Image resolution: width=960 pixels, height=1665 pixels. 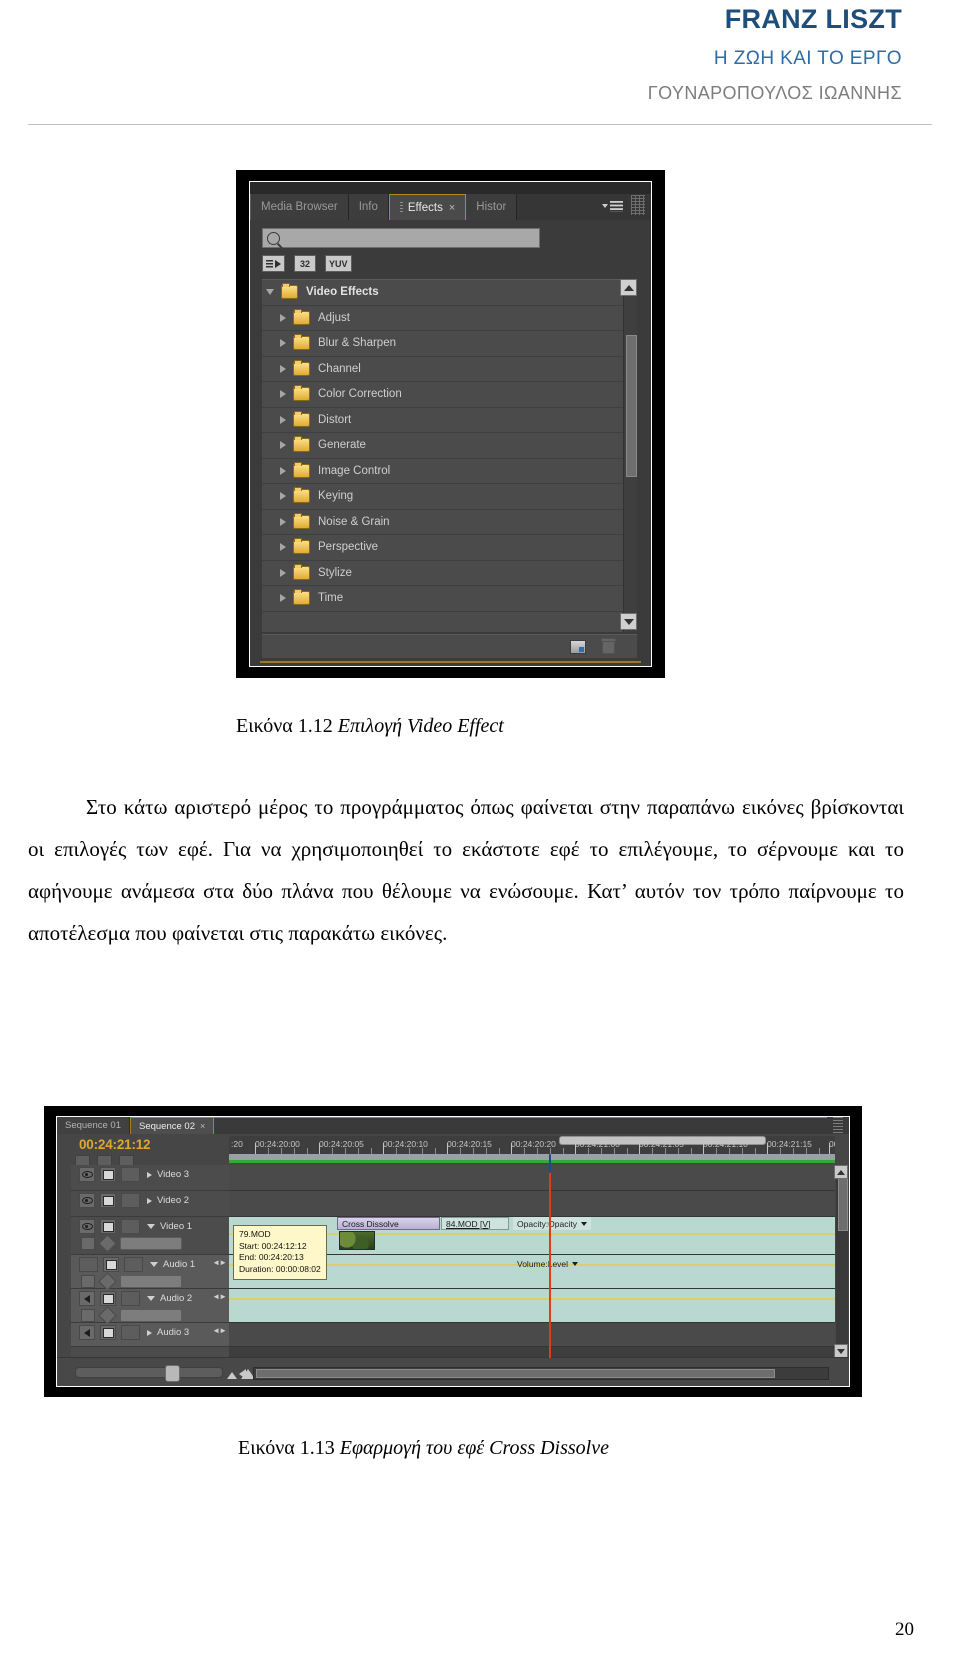 What do you see at coordinates (305, 263) in the screenshot?
I see `32-bit-color-filter-button: 32` at bounding box center [305, 263].